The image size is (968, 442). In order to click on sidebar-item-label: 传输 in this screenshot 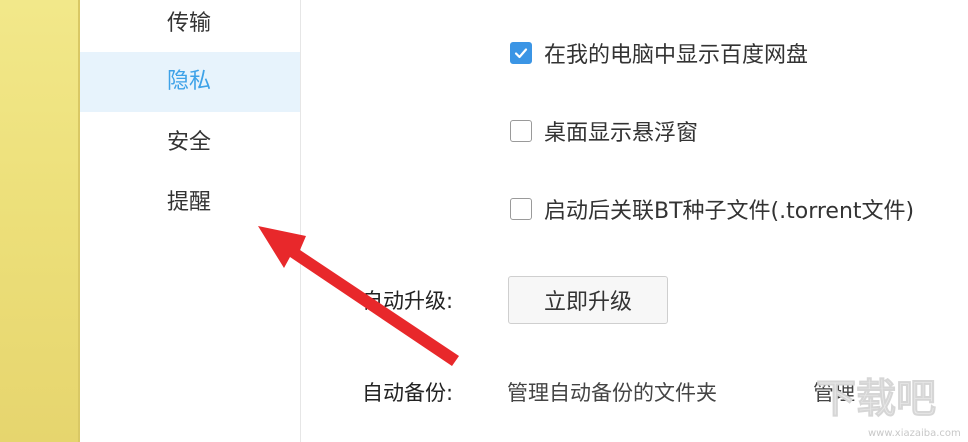, I will do `click(189, 23)`.